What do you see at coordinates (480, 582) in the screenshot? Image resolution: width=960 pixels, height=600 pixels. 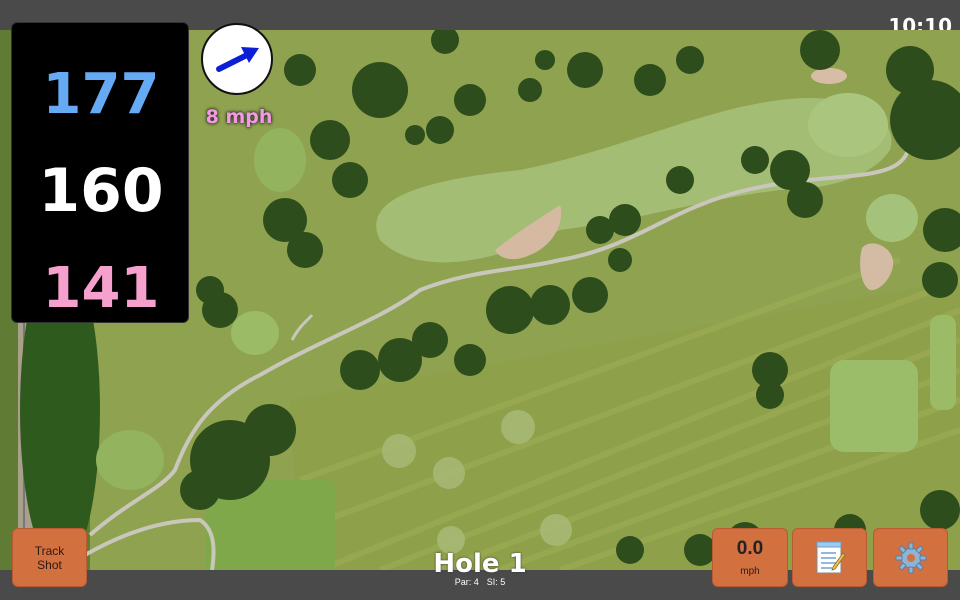 I see `hole-info: Par: 4 SI: 5` at bounding box center [480, 582].